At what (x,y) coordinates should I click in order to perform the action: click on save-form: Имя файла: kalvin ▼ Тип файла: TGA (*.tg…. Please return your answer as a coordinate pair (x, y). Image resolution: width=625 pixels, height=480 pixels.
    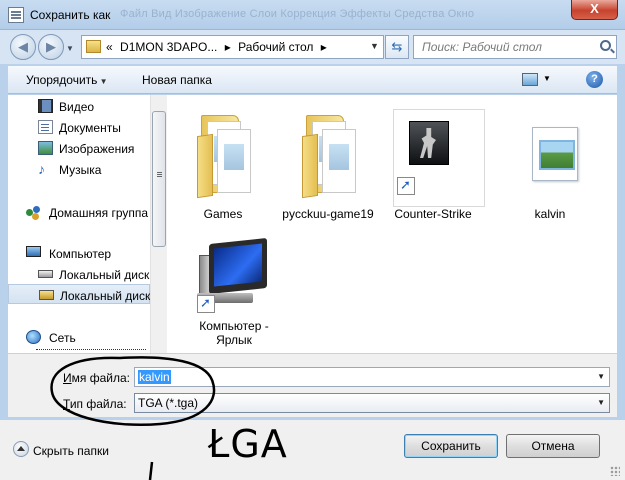
    Looking at the image, I should click on (312, 385).